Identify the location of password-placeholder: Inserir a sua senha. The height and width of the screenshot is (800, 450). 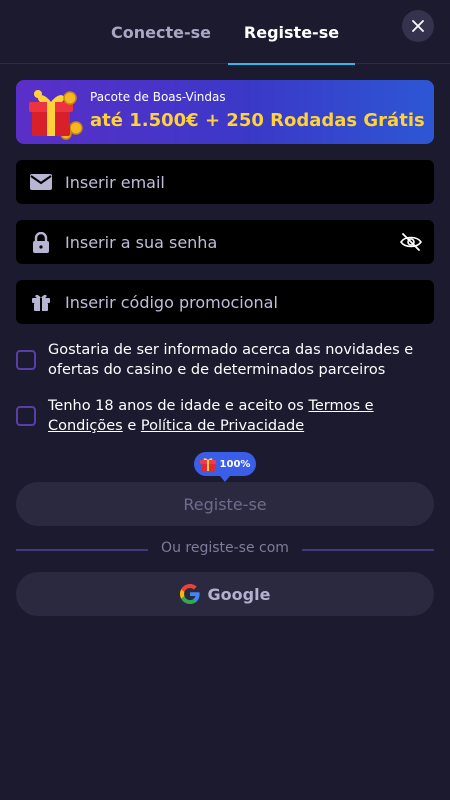
(141, 242).